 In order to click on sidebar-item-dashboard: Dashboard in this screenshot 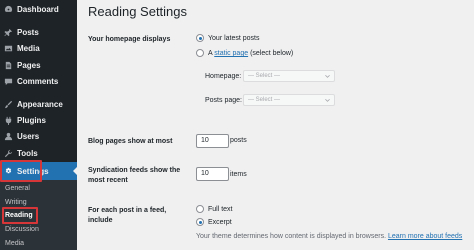, I will do `click(38, 9)`.